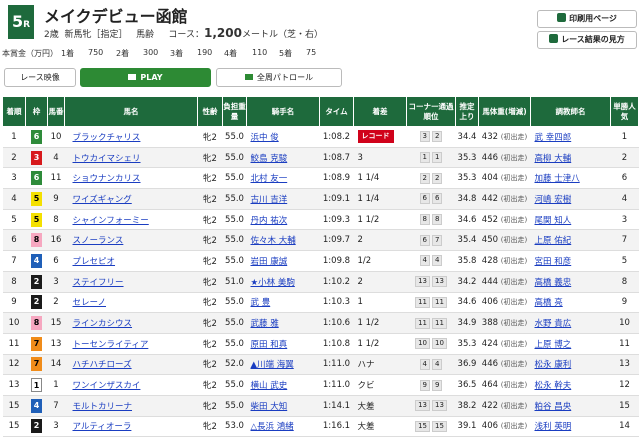  What do you see at coordinates (553, 241) in the screenshot?
I see `trainer-link: 上原 佑紀` at bounding box center [553, 241].